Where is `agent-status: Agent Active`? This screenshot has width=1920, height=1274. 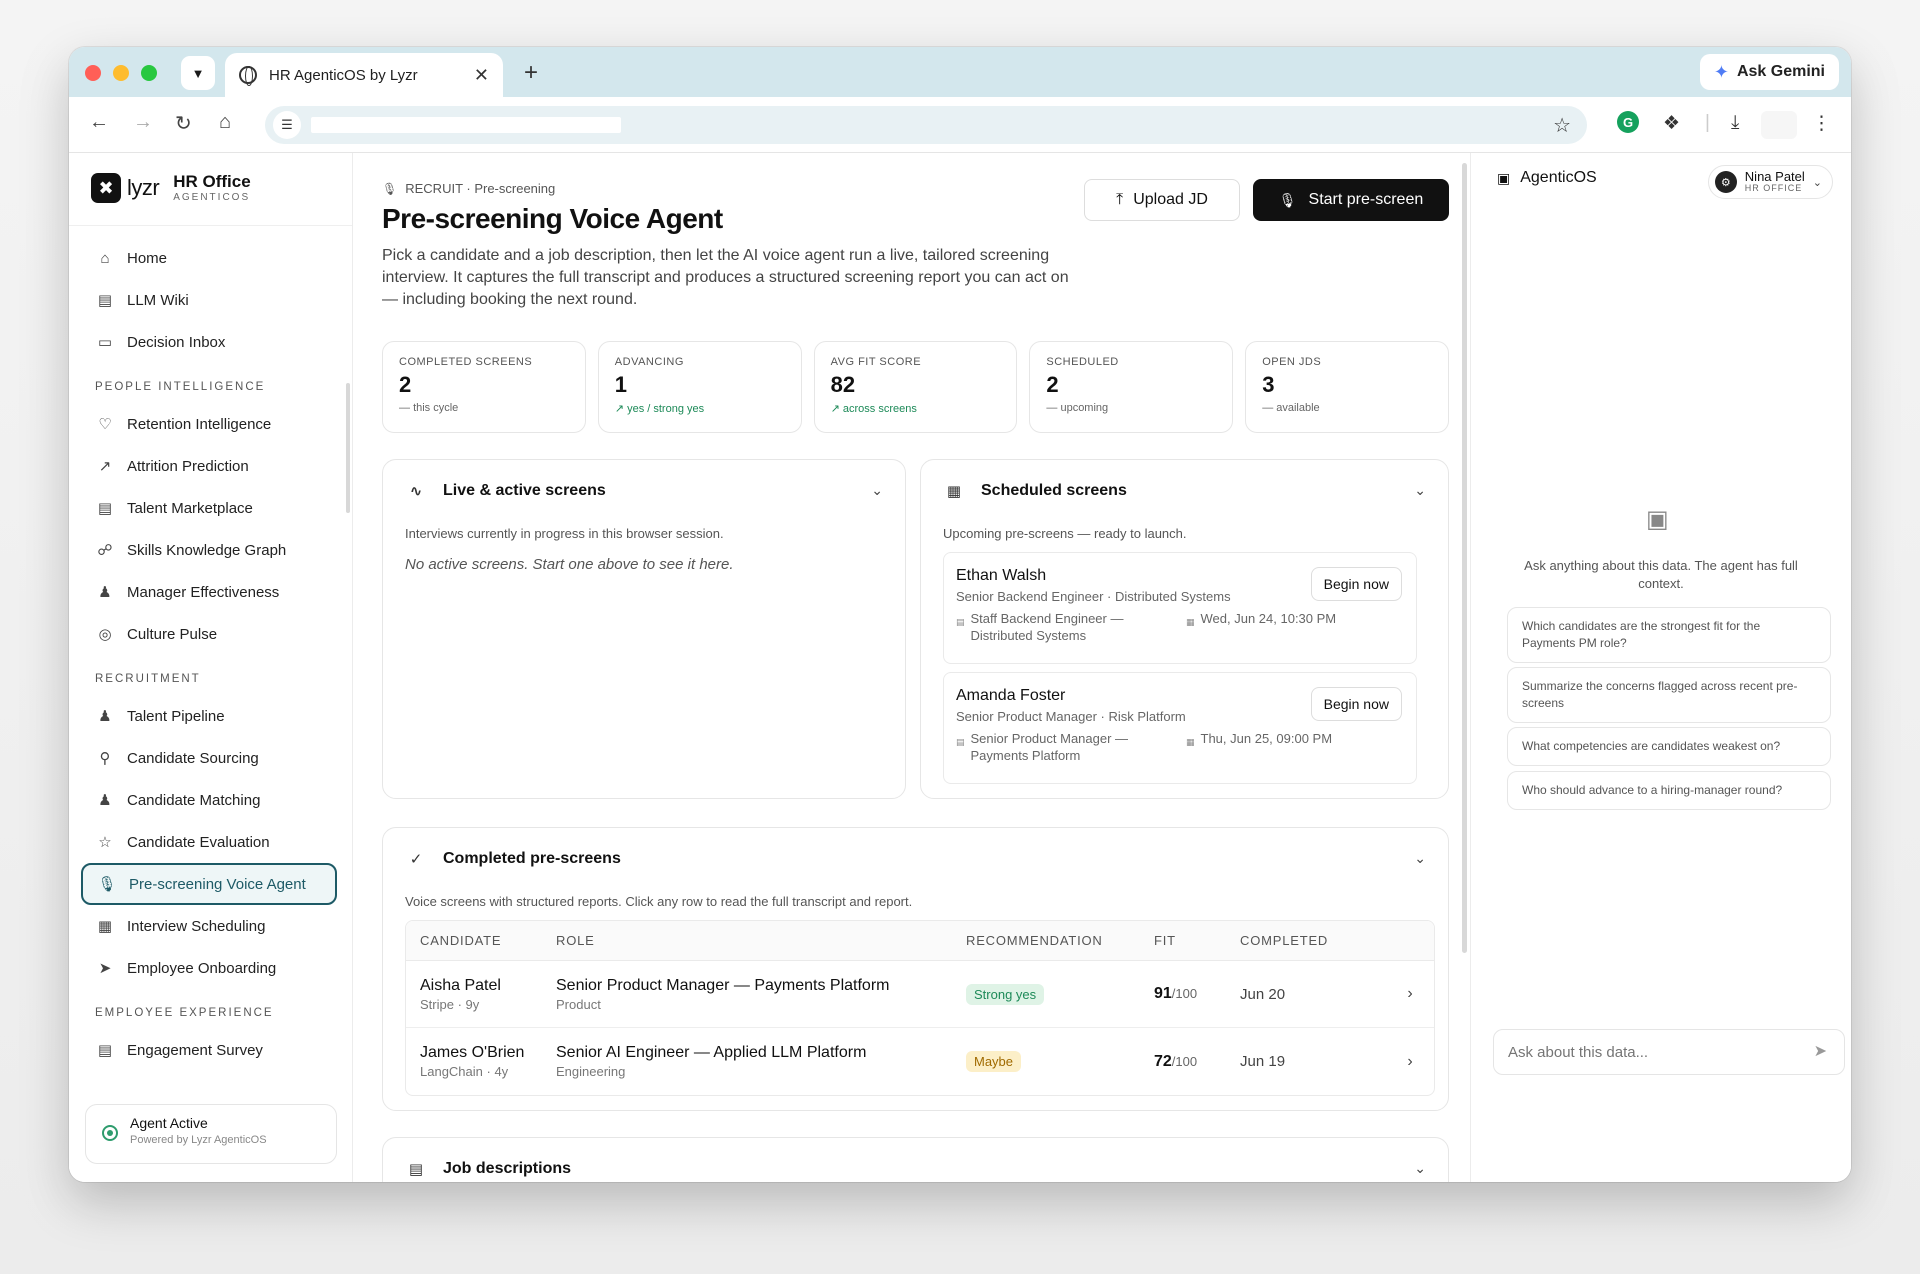
agent-status: Agent Active is located at coordinates (169, 1123).